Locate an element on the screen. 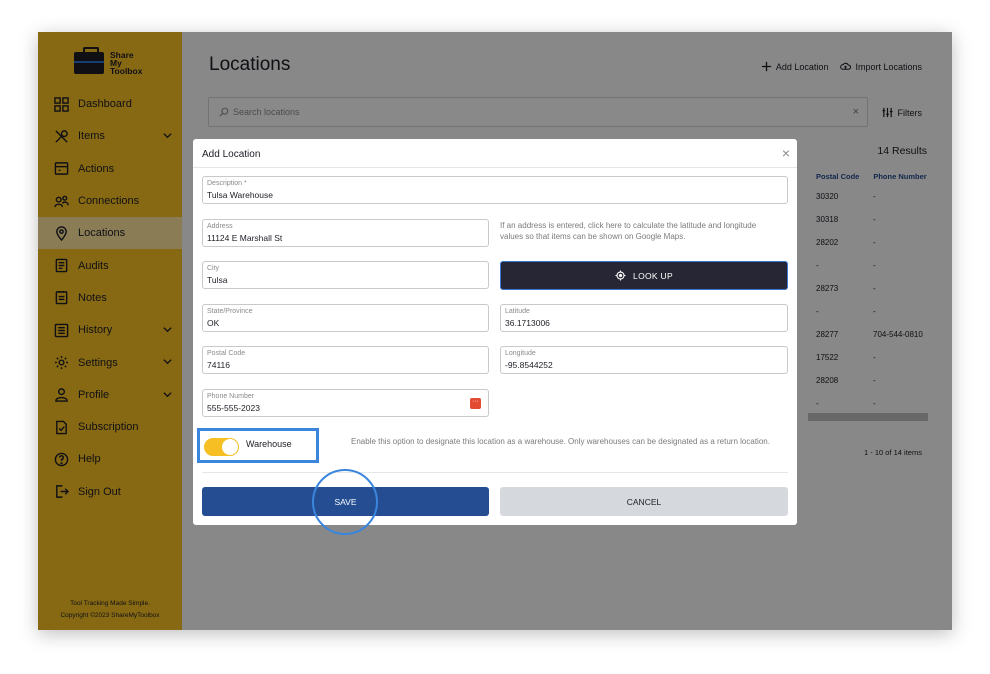  longitude-field: Longitude -95.8544252 is located at coordinates (644, 360).